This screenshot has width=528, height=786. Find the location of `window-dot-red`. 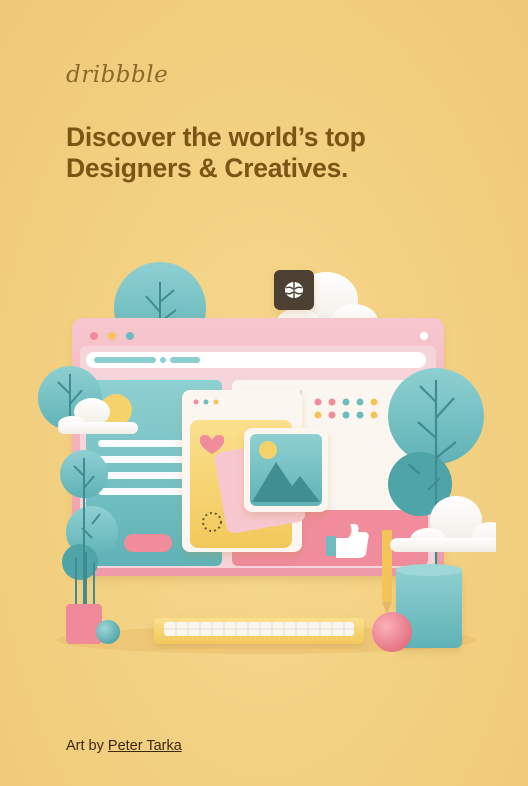

window-dot-red is located at coordinates (94, 336).